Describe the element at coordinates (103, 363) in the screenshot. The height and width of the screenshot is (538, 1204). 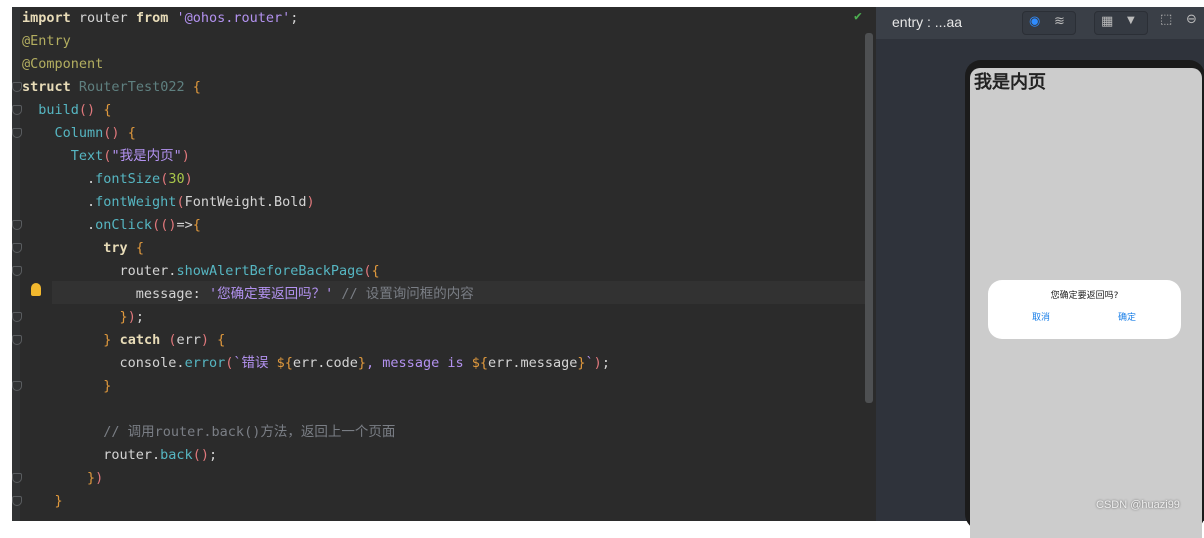
I see `code-token: console.` at that location.